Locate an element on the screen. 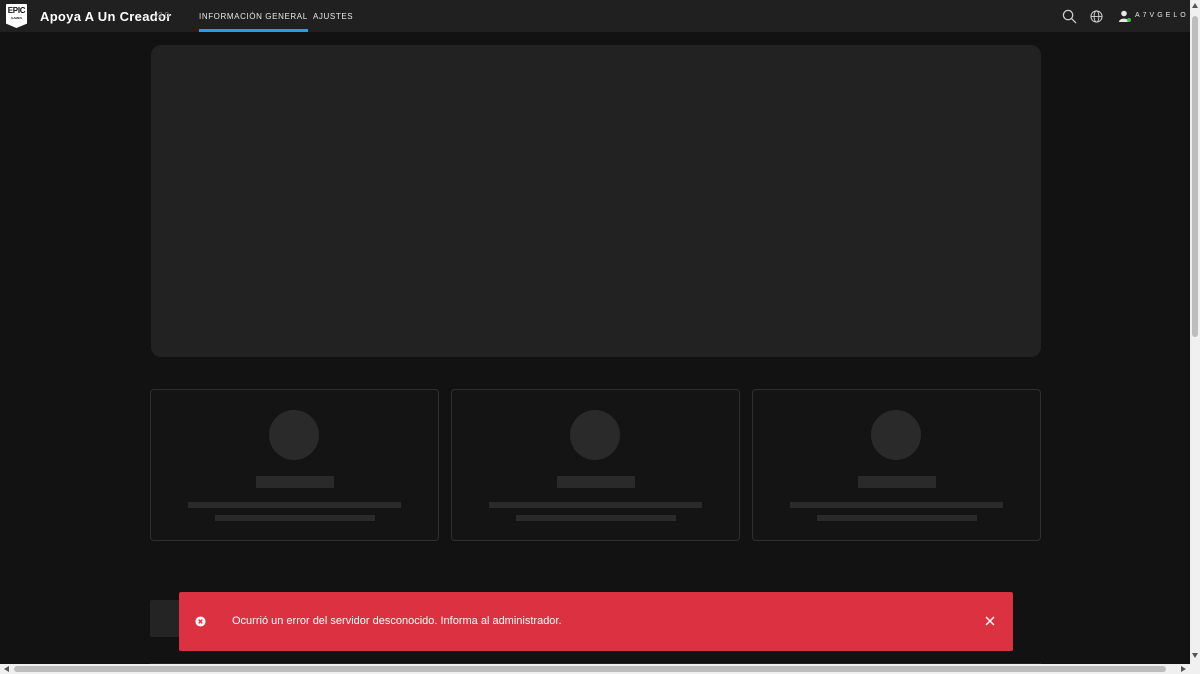 The height and width of the screenshot is (674, 1200). logo-subtext: GAMES is located at coordinates (16, 18).